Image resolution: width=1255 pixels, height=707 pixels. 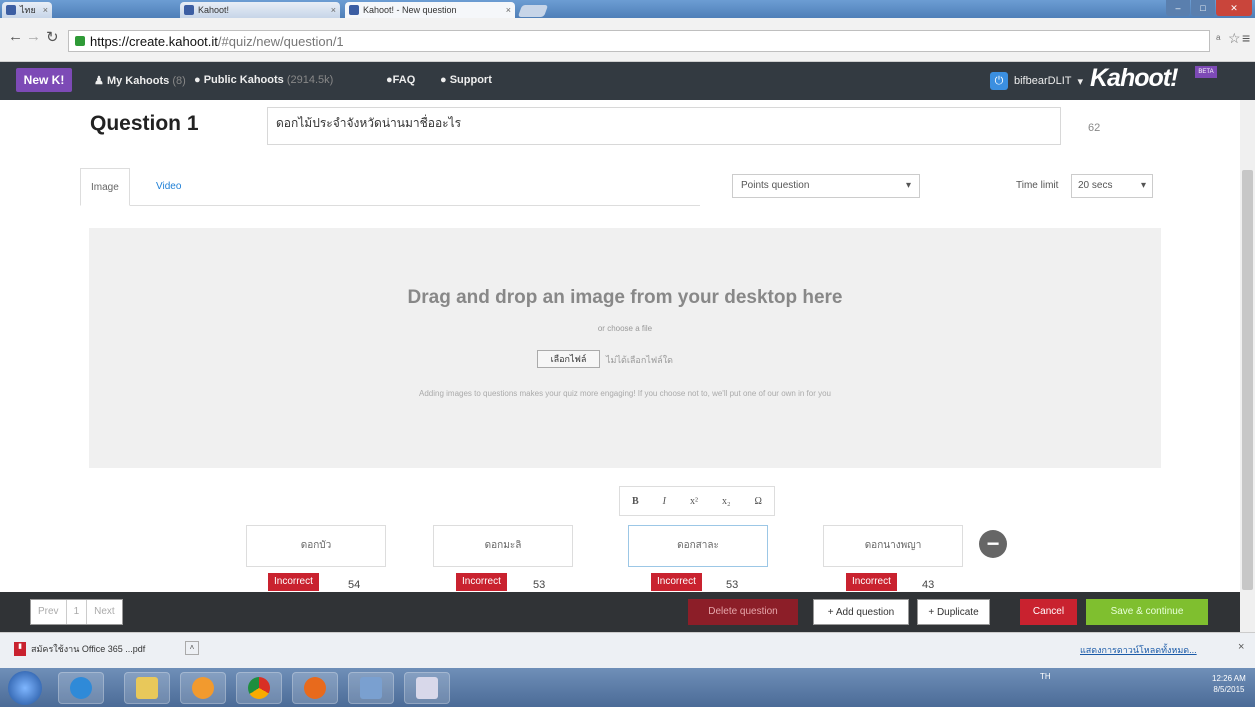 I want to click on chevron-down-icon: ▾, so click(x=908, y=185).